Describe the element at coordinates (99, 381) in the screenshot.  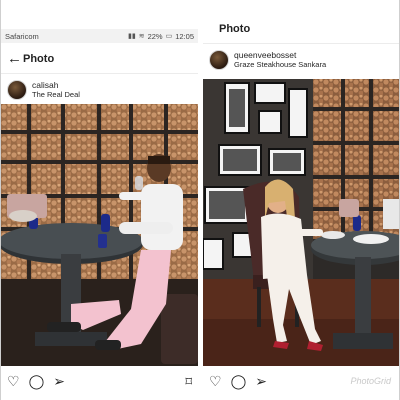
I see `action-bar: ♡ ◯ ➢ ⌑` at that location.